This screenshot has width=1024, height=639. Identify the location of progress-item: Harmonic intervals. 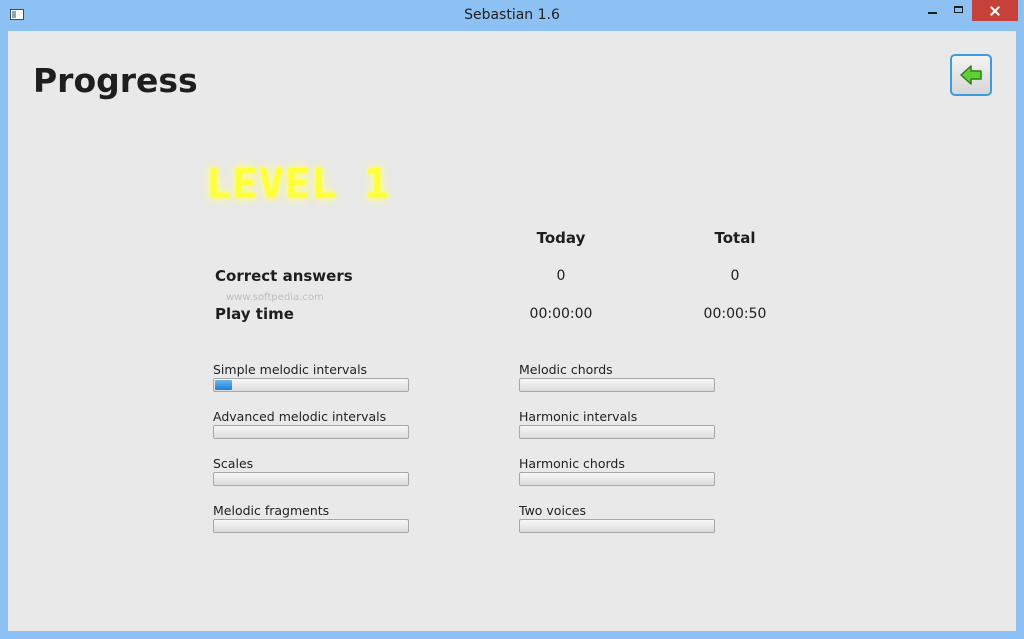
(617, 424).